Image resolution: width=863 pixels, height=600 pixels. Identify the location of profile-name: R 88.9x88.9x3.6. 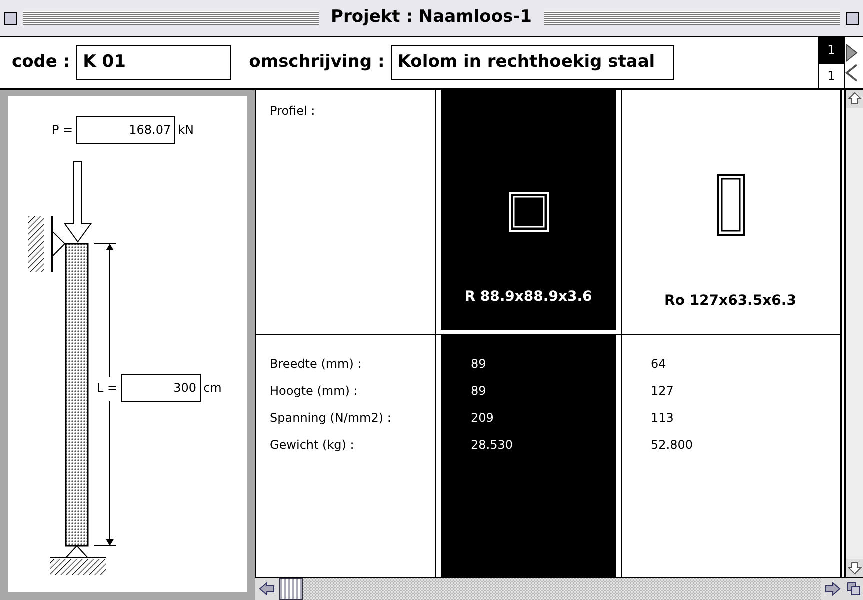
(528, 297).